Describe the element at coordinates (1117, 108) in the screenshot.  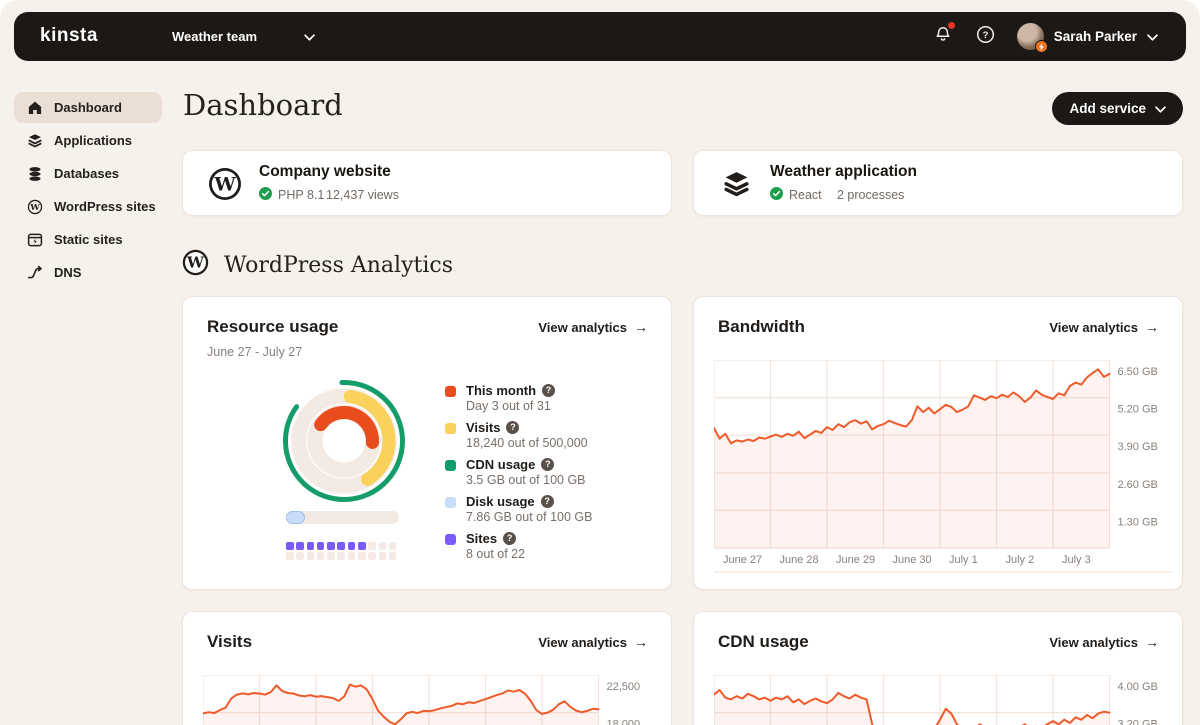
I see `add-service-button: Add service` at that location.